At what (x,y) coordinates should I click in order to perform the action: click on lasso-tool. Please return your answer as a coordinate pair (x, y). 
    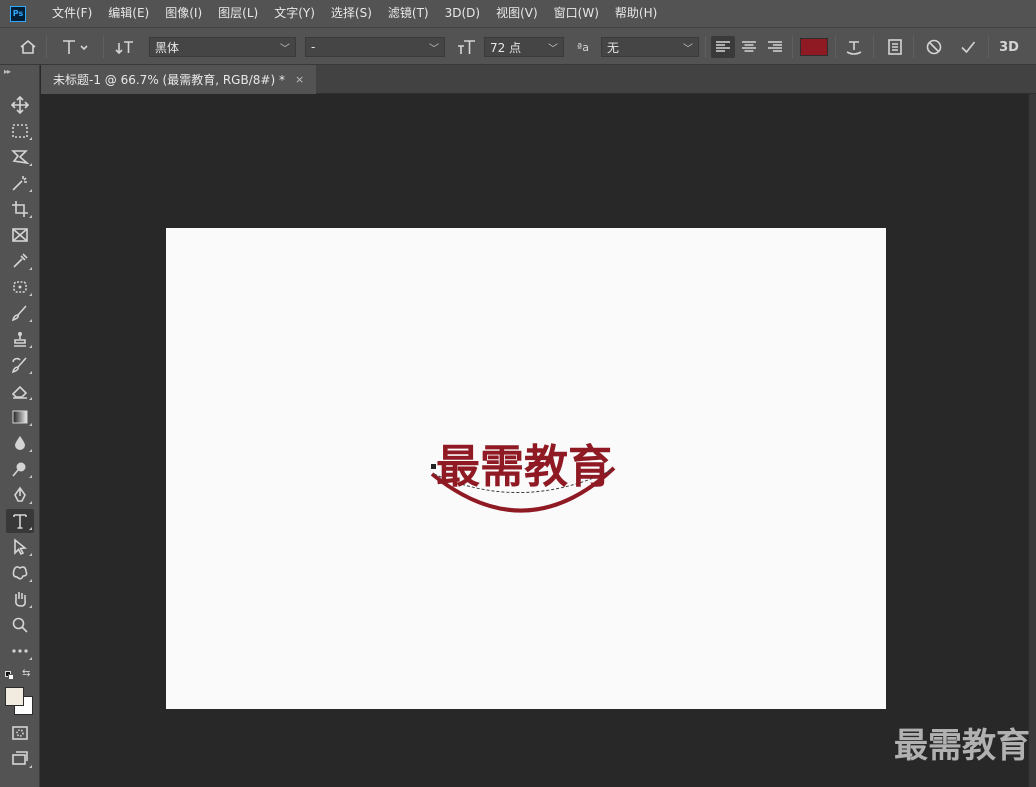
    Looking at the image, I should click on (20, 157).